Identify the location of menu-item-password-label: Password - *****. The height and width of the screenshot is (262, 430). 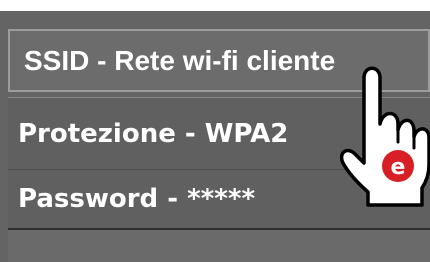
(137, 199).